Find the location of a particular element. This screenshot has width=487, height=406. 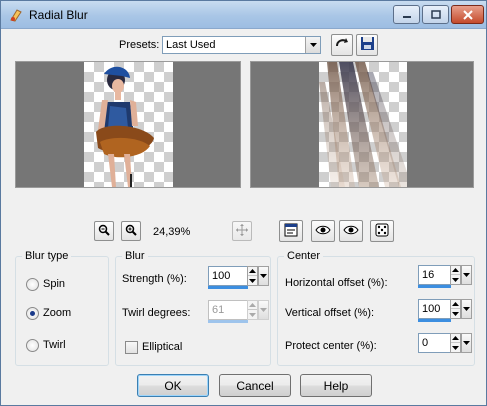

twirl-degrees-value: 61 is located at coordinates (218, 310).